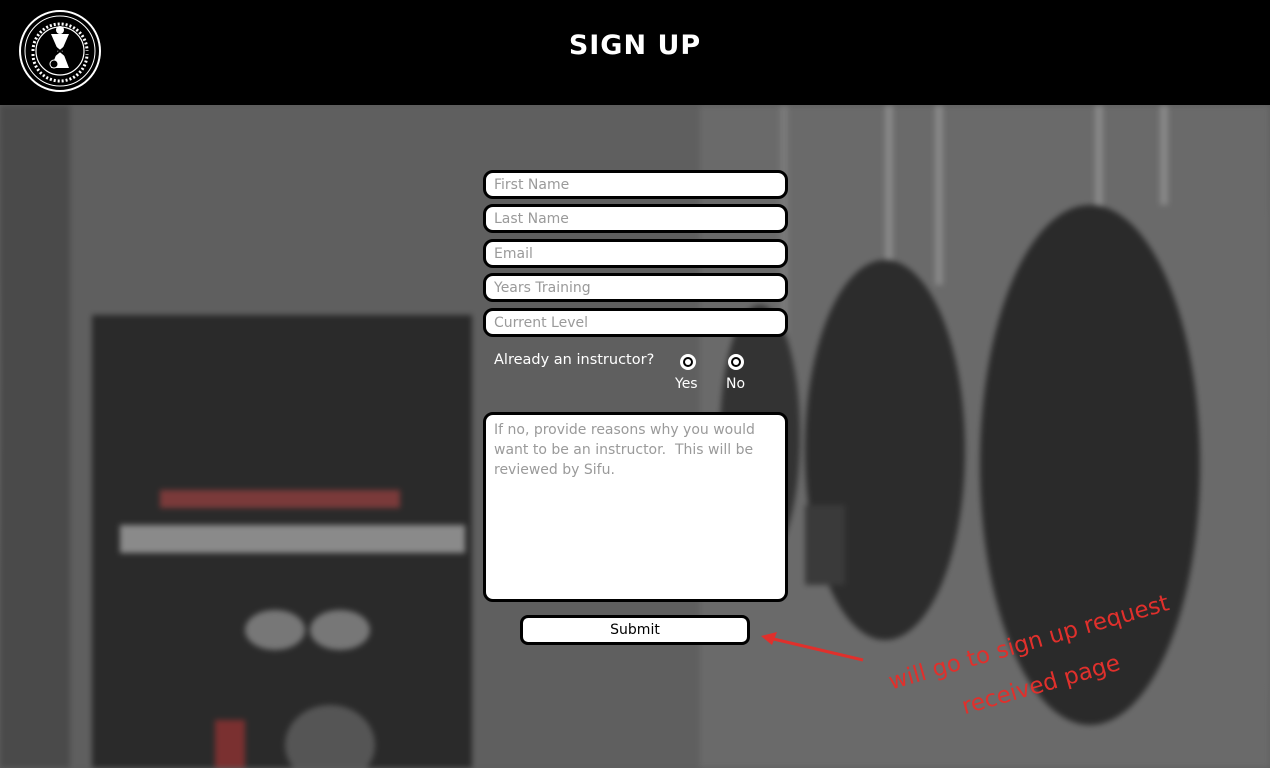  I want to click on annotation-arrow-icon, so click(812, 647).